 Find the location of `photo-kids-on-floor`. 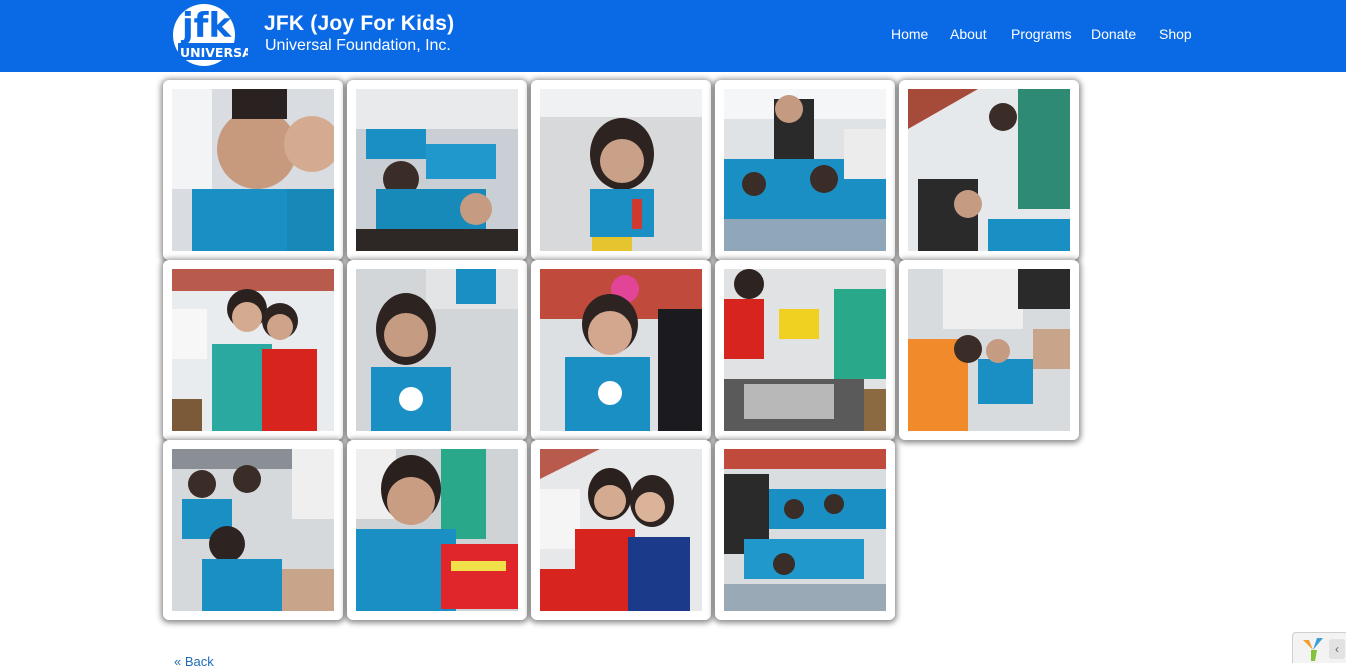

photo-kids-on-floor is located at coordinates (437, 170).